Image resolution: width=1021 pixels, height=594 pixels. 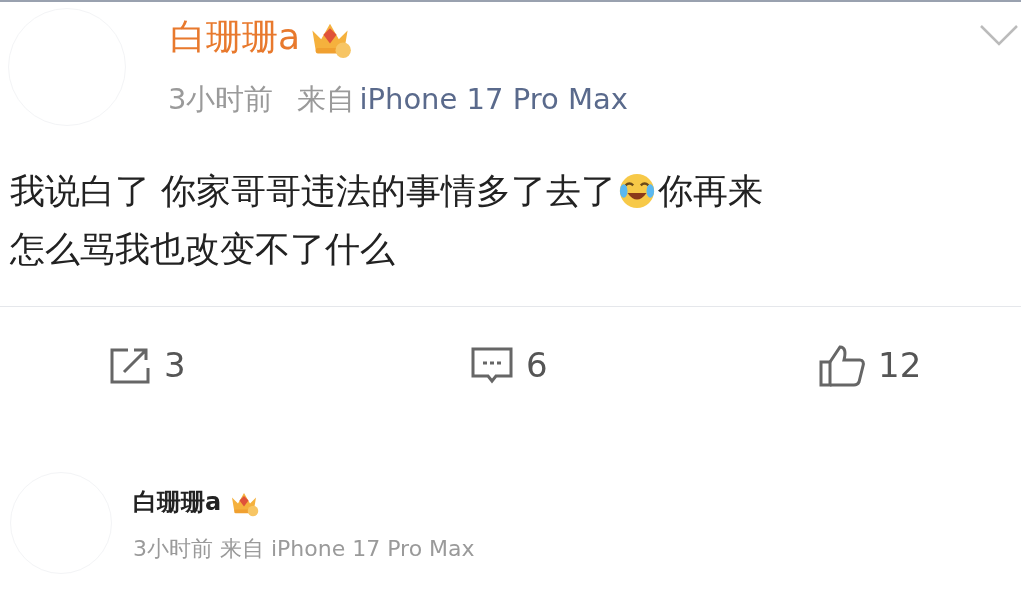 I want to click on like-icon, so click(x=842, y=365).